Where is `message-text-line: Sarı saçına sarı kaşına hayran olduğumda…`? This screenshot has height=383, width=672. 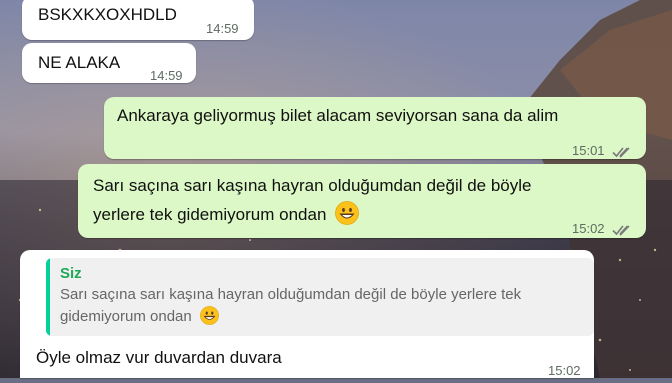
message-text-line: Sarı saçına sarı kaşına hayran olduğumda… is located at coordinates (312, 185).